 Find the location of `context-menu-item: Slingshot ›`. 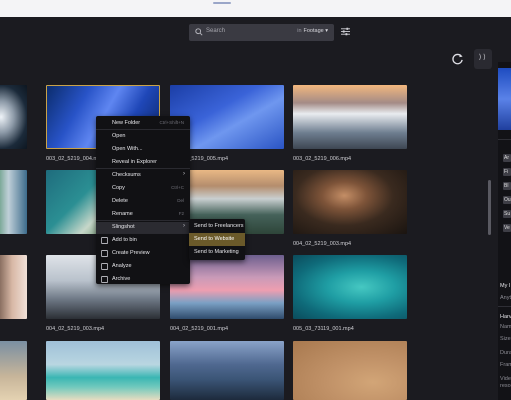

context-menu-item: Slingshot › is located at coordinates (143, 227).